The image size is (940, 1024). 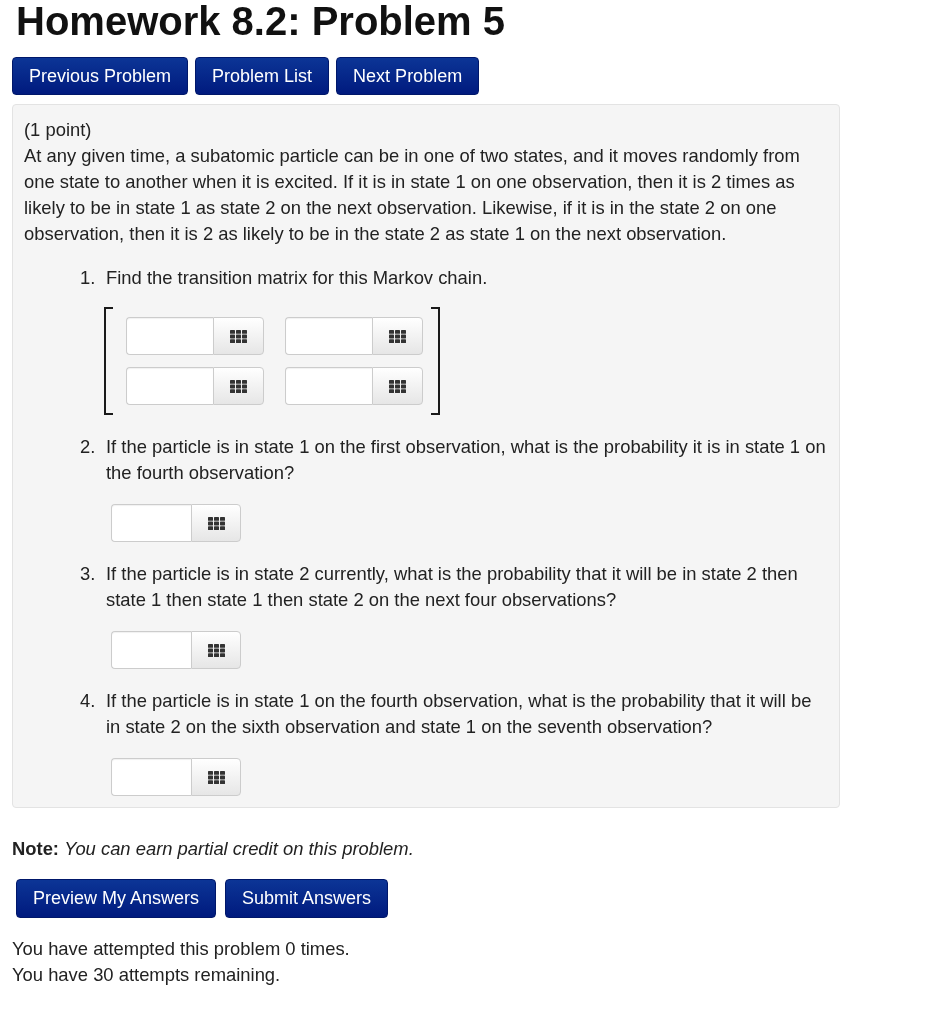 I want to click on point-value: (1 point), so click(x=58, y=130).